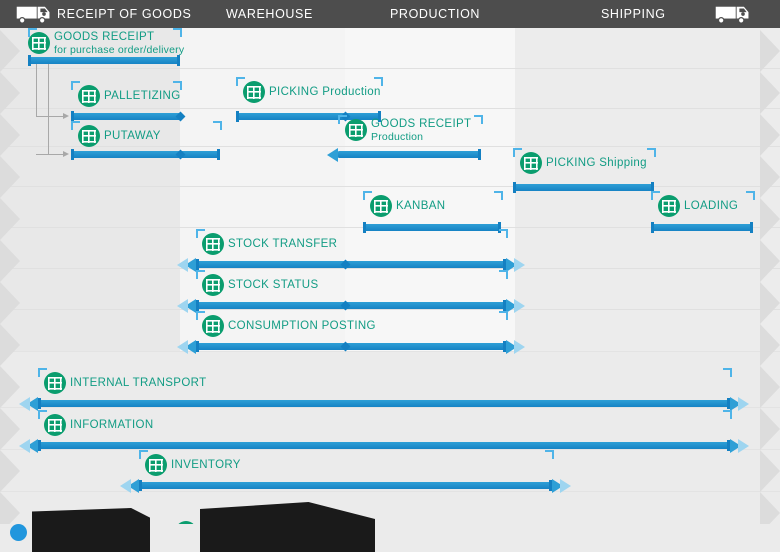 The width and height of the screenshot is (780, 552). I want to click on process-title: STOCK STATUS, so click(273, 285).